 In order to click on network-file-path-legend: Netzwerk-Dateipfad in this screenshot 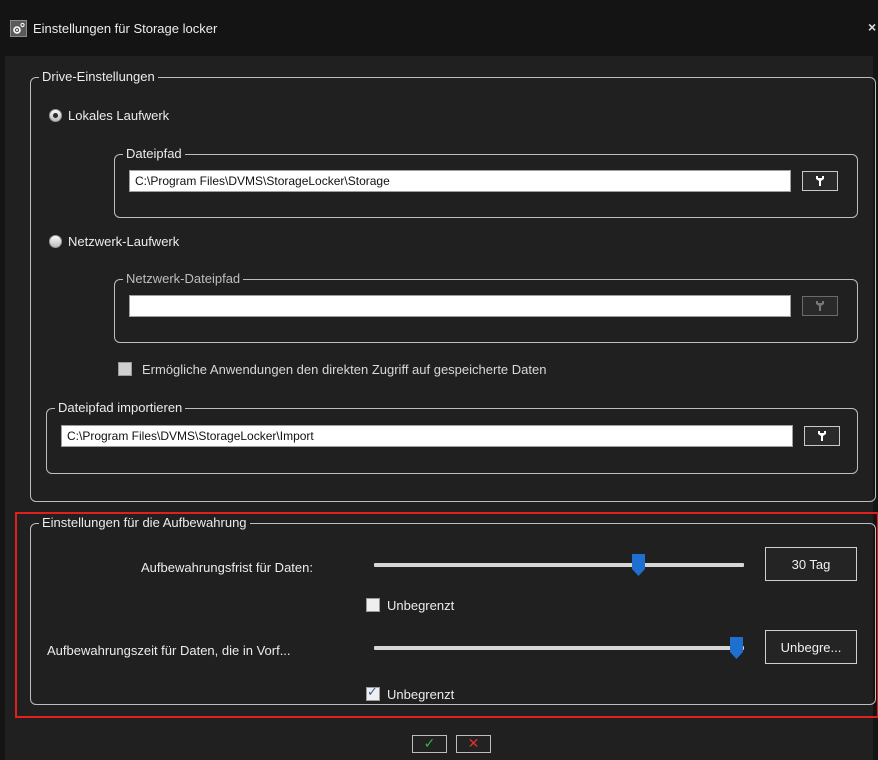, I will do `click(183, 279)`.